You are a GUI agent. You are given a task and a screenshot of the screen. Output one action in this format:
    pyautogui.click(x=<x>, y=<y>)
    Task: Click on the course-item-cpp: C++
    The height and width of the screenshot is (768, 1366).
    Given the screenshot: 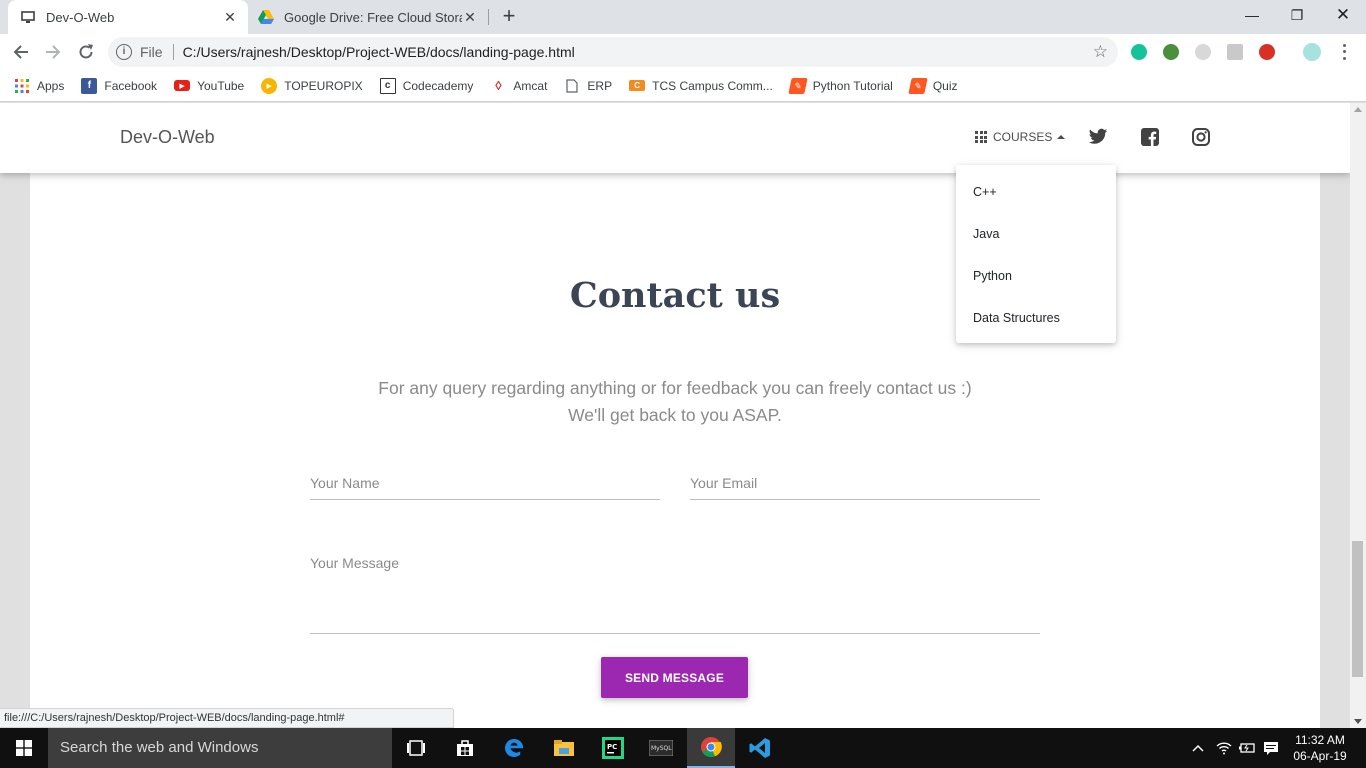 What is the action you would take?
    pyautogui.click(x=1036, y=192)
    